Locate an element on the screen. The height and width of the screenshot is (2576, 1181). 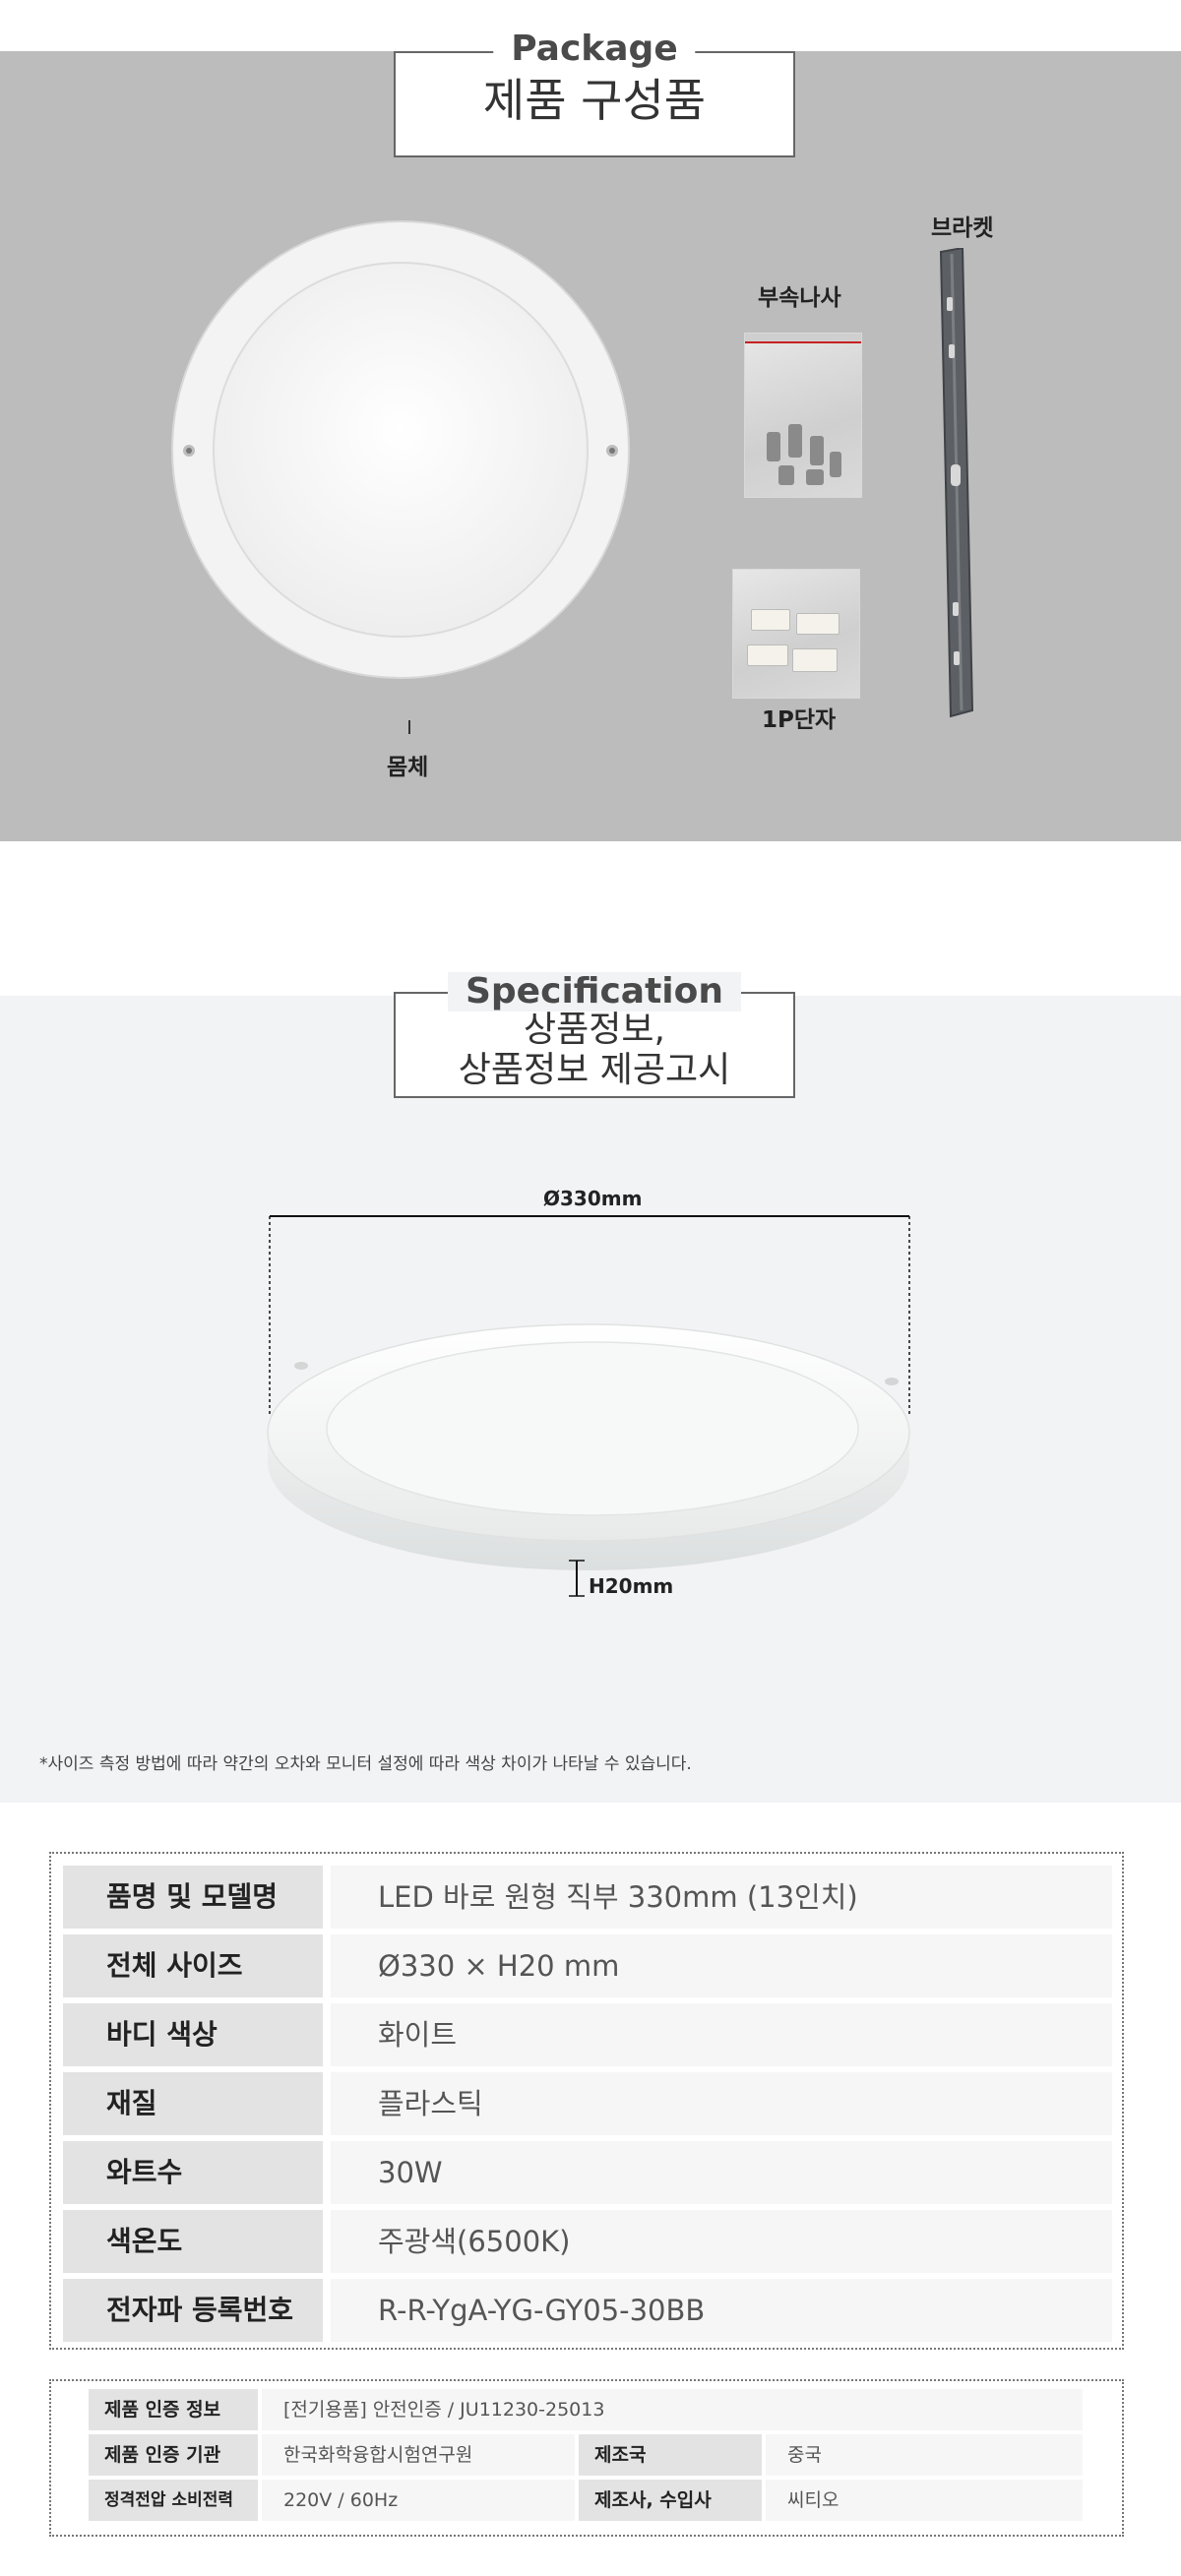
cert-key: 제조사, 수입사 is located at coordinates (670, 2500).